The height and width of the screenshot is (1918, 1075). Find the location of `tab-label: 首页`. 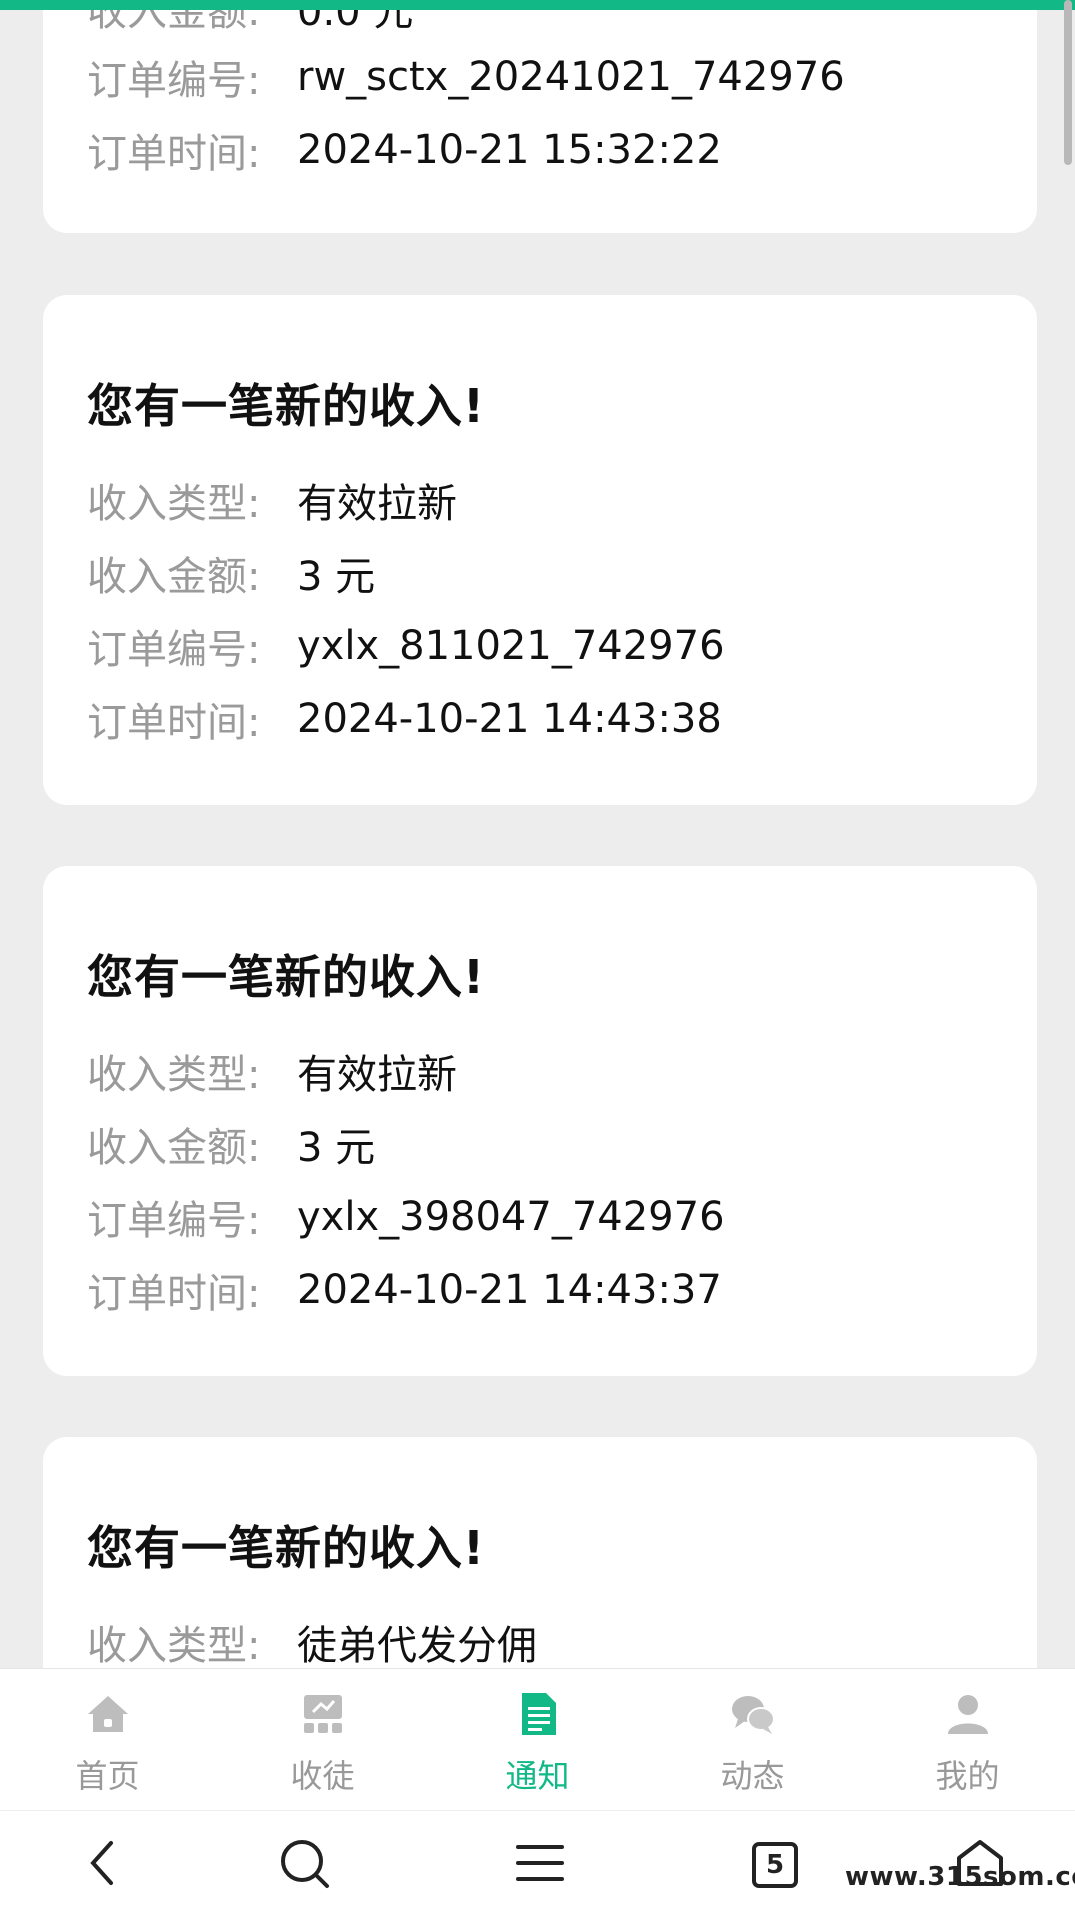

tab-label: 首页 is located at coordinates (107, 1776).